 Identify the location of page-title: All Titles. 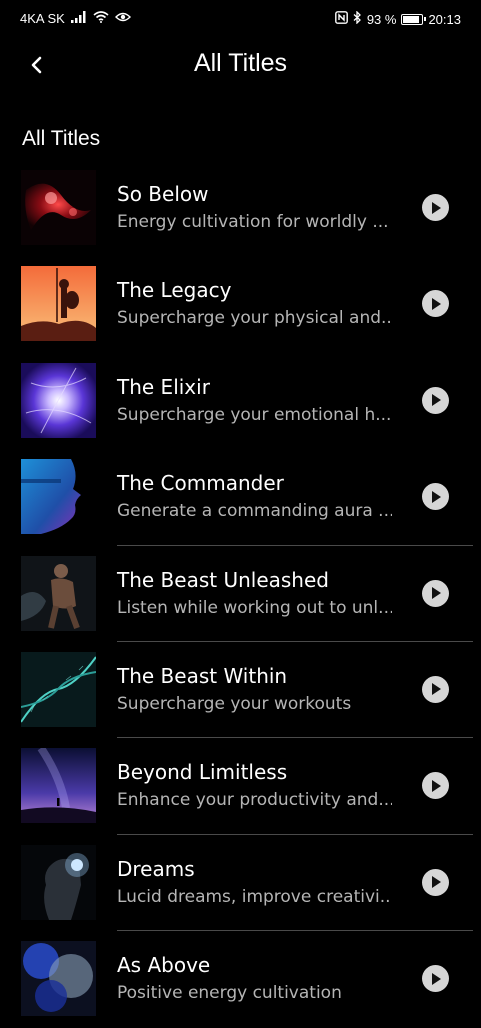
(240, 63).